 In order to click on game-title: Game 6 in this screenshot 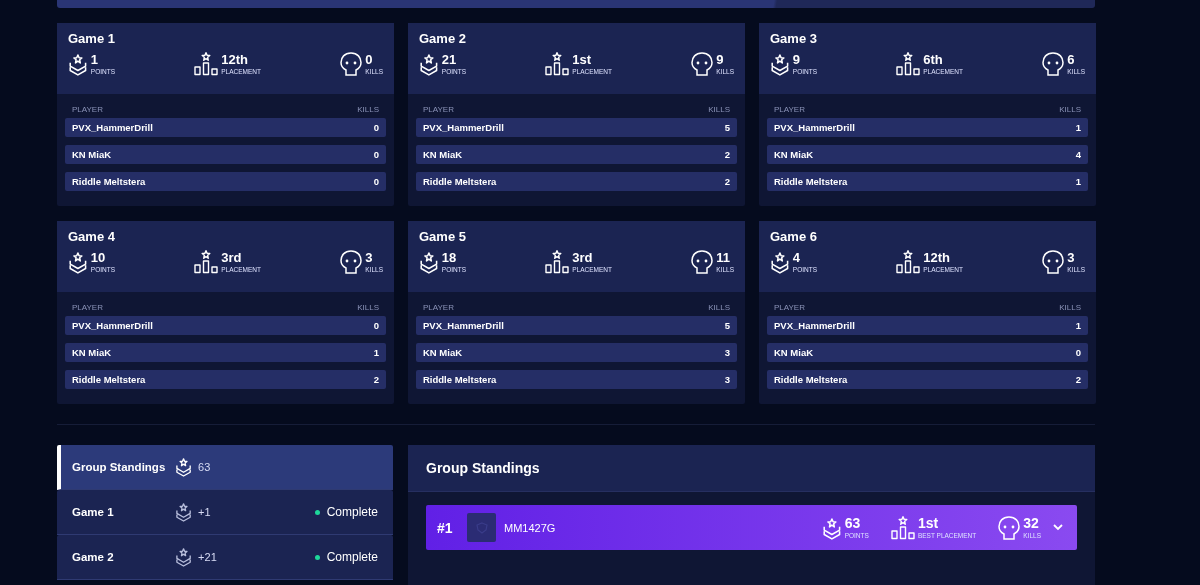, I will do `click(794, 236)`.